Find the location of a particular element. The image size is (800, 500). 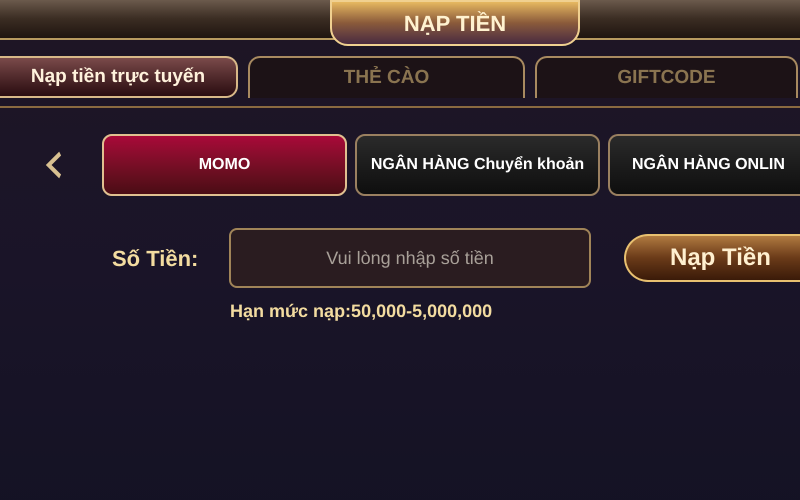

amount-label: Số Tiền: is located at coordinates (156, 258).